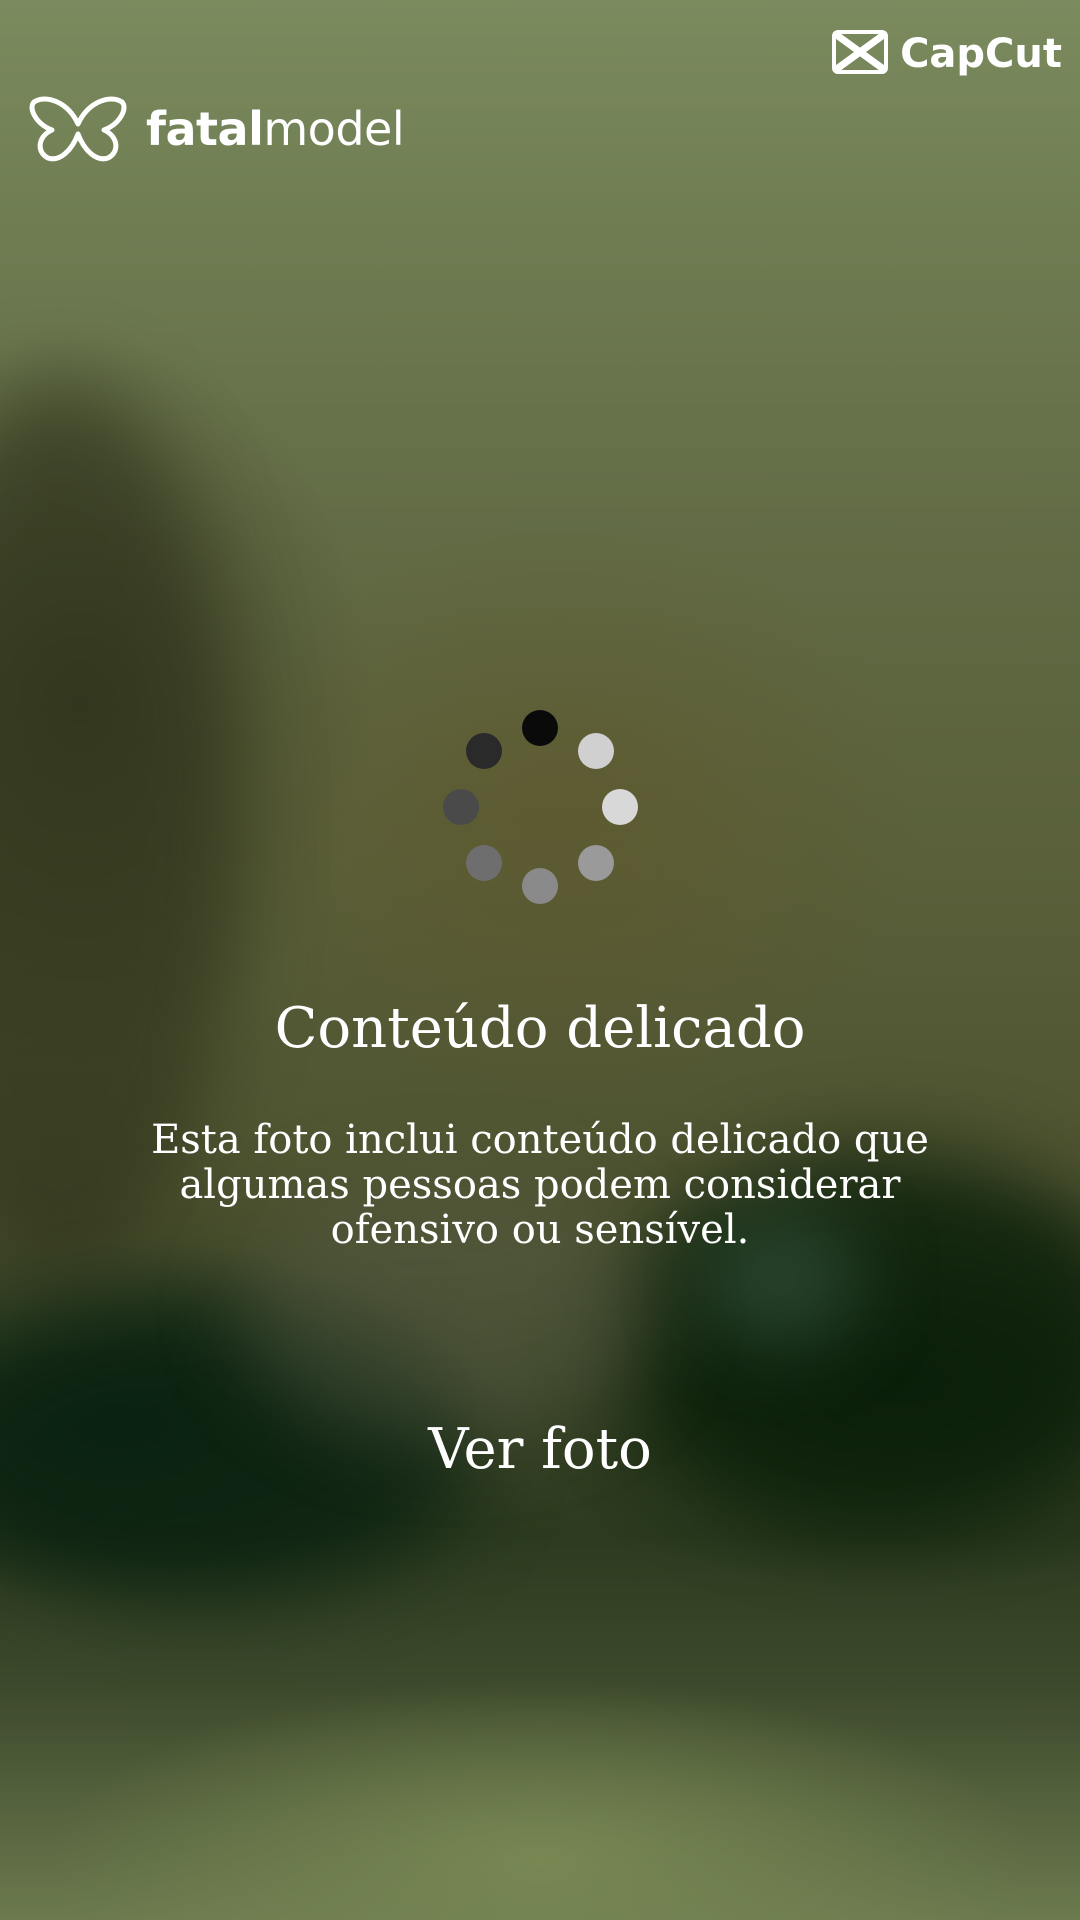 The image size is (1080, 1920). I want to click on butterfly-icon, so click(78, 129).